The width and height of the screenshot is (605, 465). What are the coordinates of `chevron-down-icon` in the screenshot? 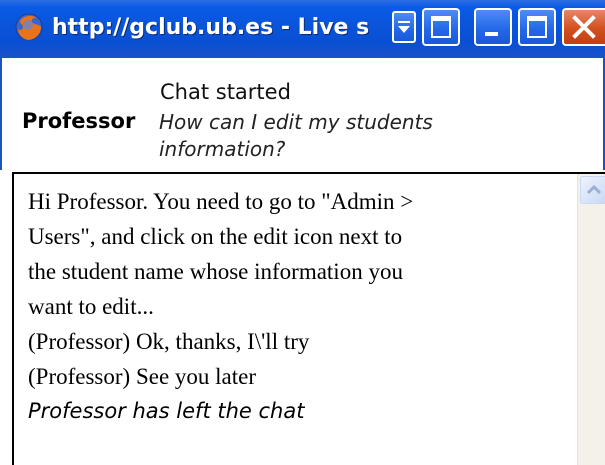 It's located at (404, 27).